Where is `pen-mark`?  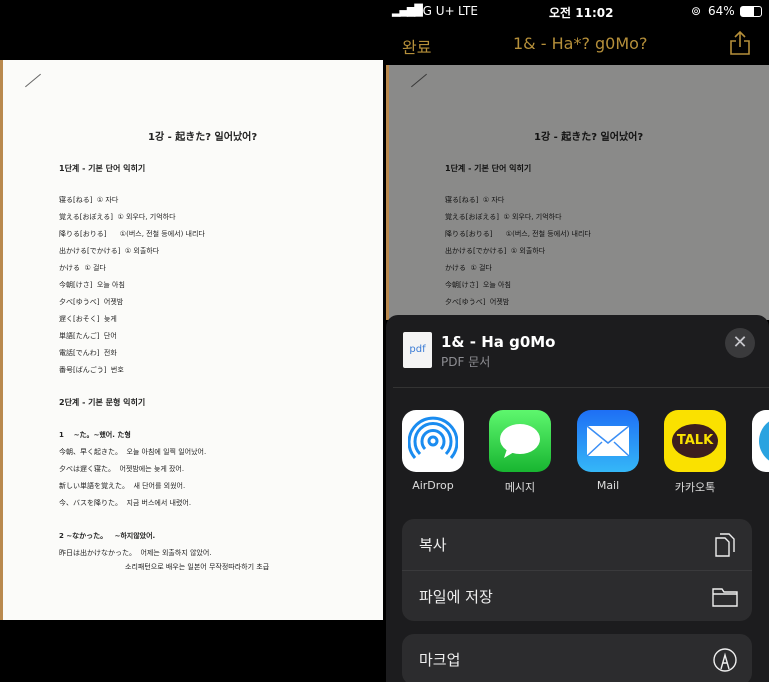 pen-mark is located at coordinates (33, 80).